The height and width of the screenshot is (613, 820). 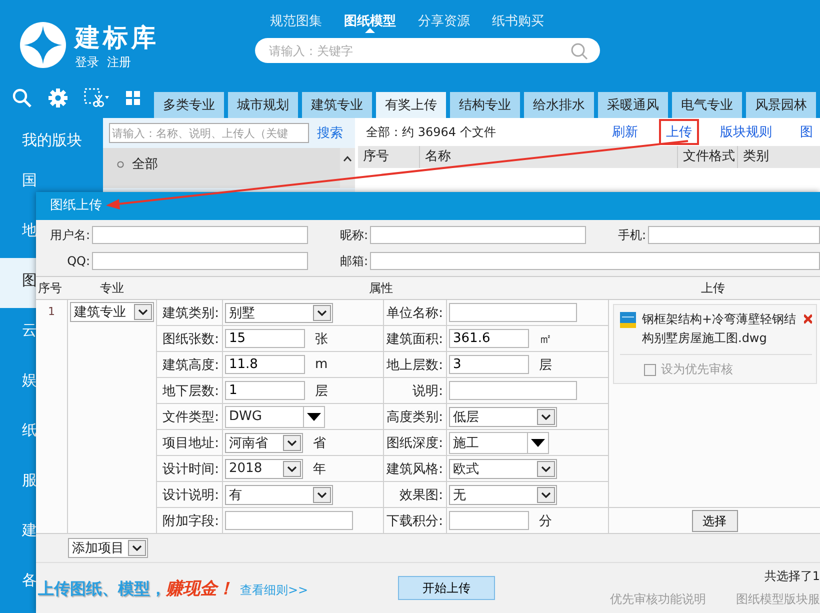 What do you see at coordinates (545, 521) in the screenshot?
I see `unit-label: 分` at bounding box center [545, 521].